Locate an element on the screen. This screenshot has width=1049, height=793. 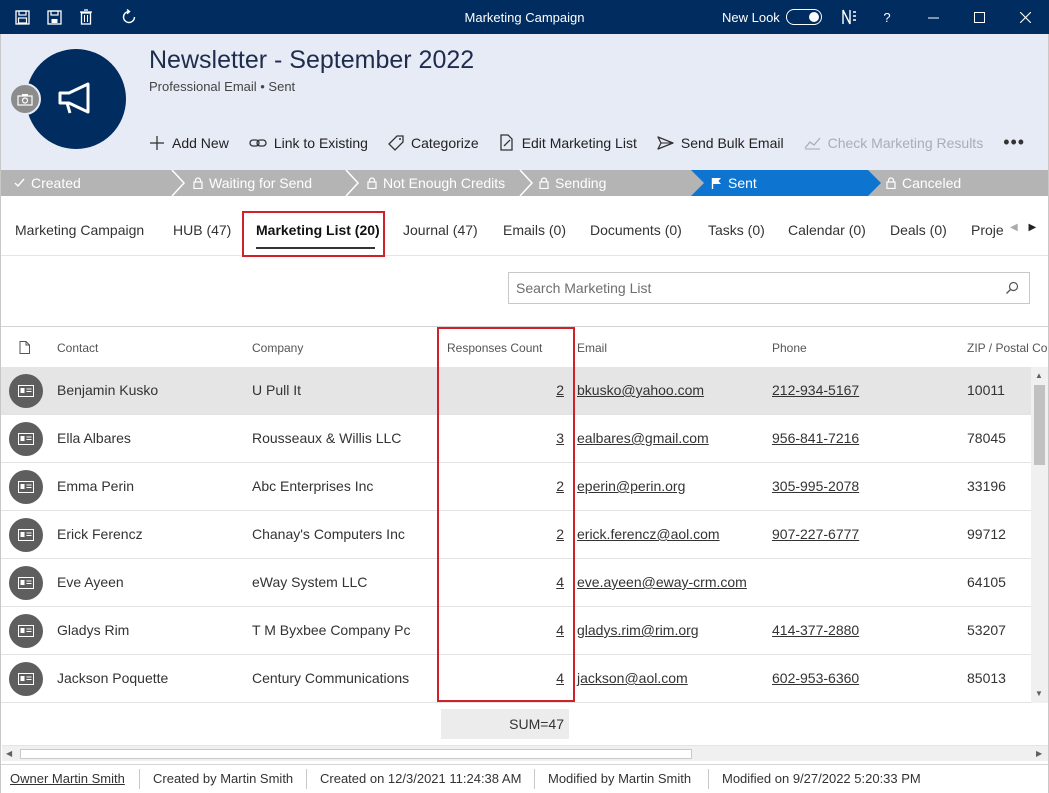
link-icon is located at coordinates (258, 142).